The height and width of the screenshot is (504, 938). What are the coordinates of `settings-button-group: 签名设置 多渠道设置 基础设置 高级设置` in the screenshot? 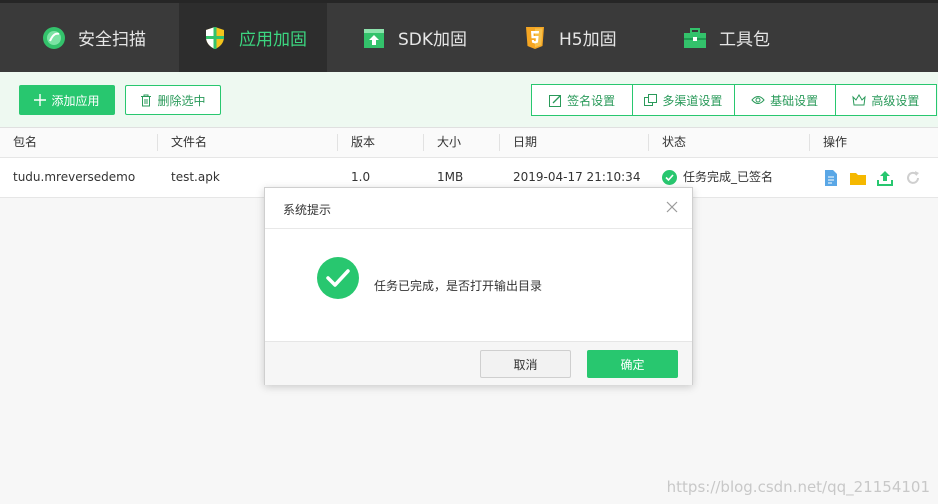 It's located at (734, 100).